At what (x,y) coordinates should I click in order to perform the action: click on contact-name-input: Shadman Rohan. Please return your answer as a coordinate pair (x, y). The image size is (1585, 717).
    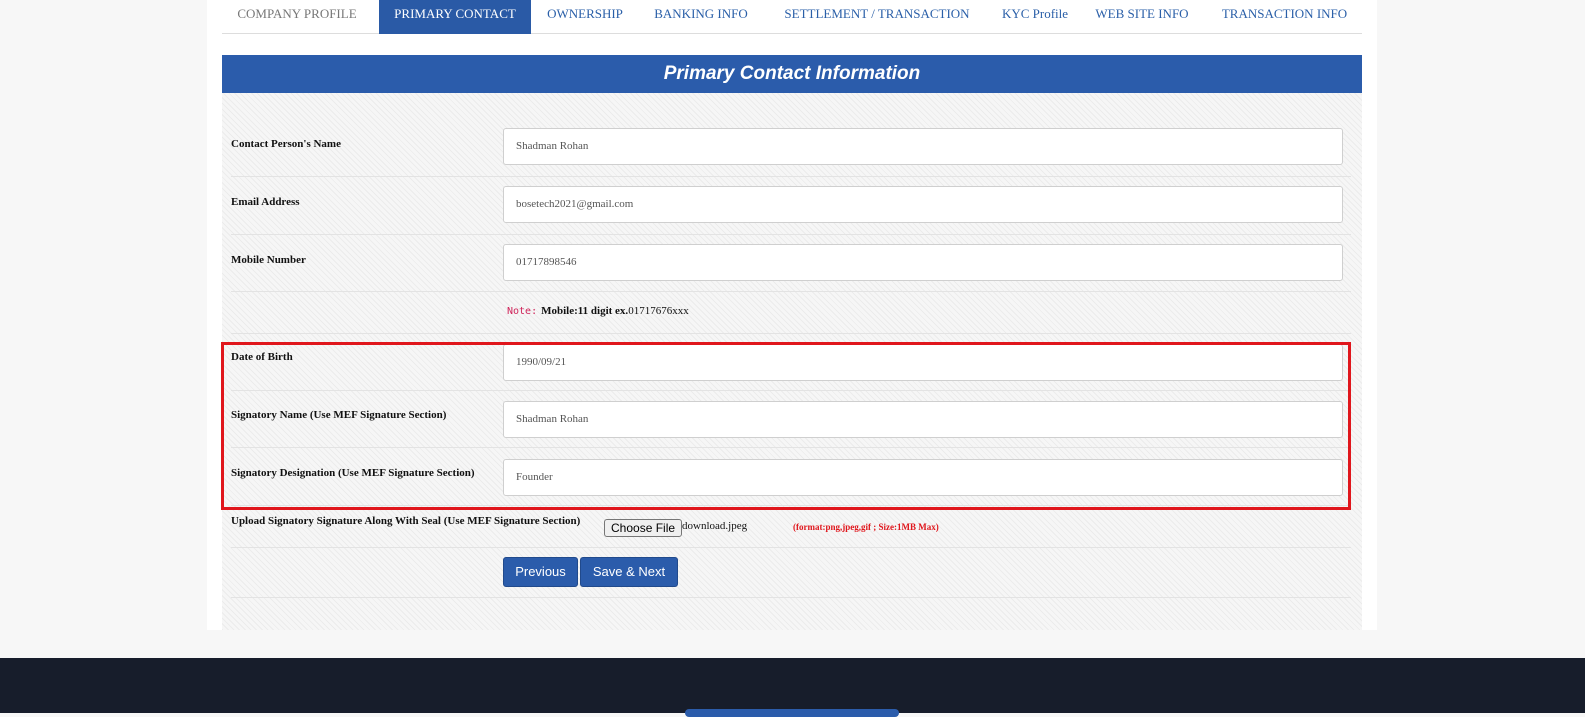
    Looking at the image, I should click on (923, 146).